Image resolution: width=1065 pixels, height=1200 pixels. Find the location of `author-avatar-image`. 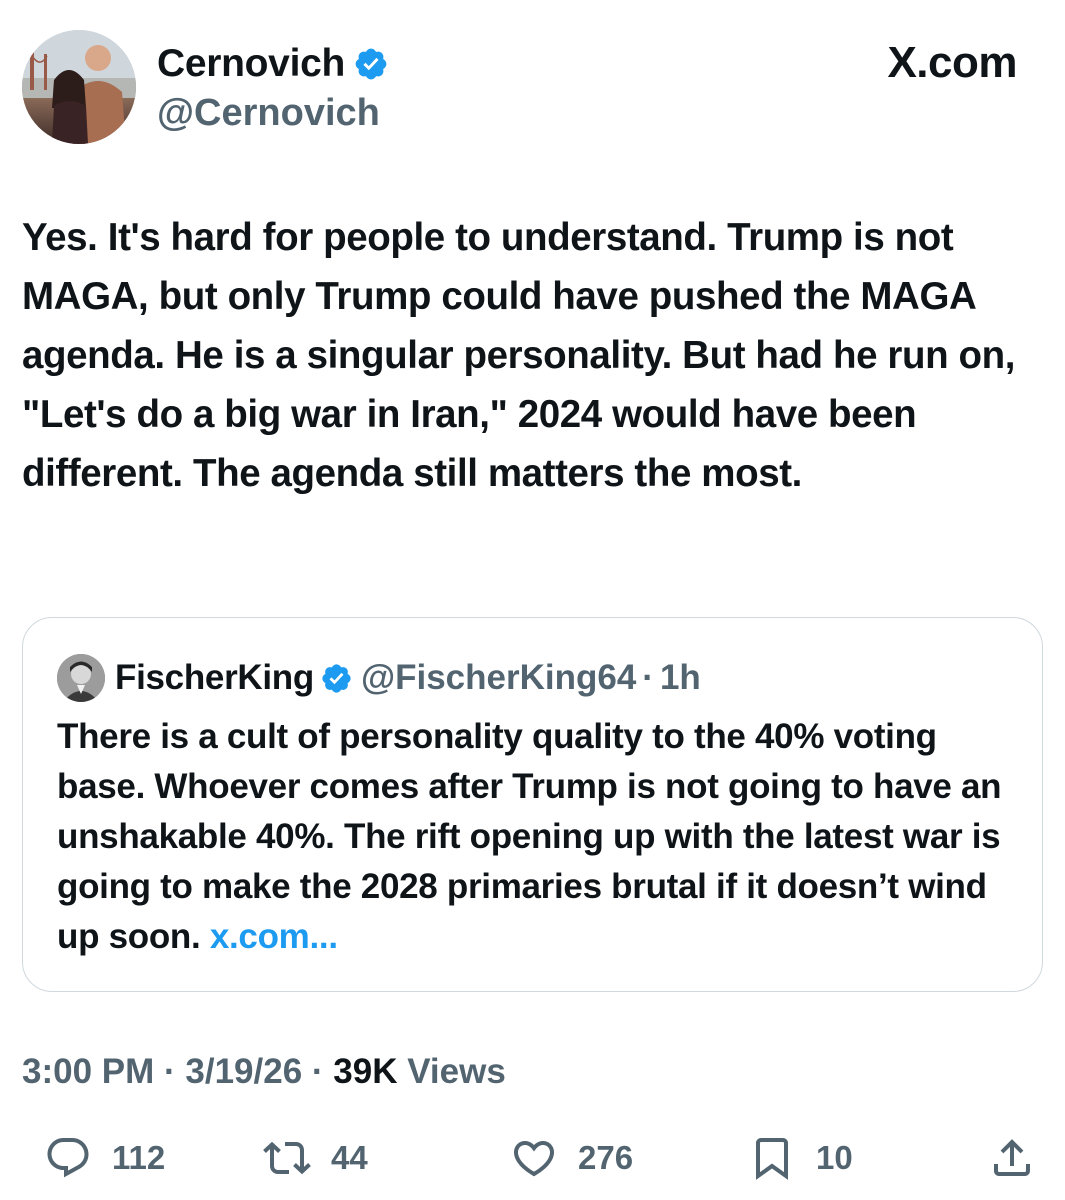

author-avatar-image is located at coordinates (79, 87).